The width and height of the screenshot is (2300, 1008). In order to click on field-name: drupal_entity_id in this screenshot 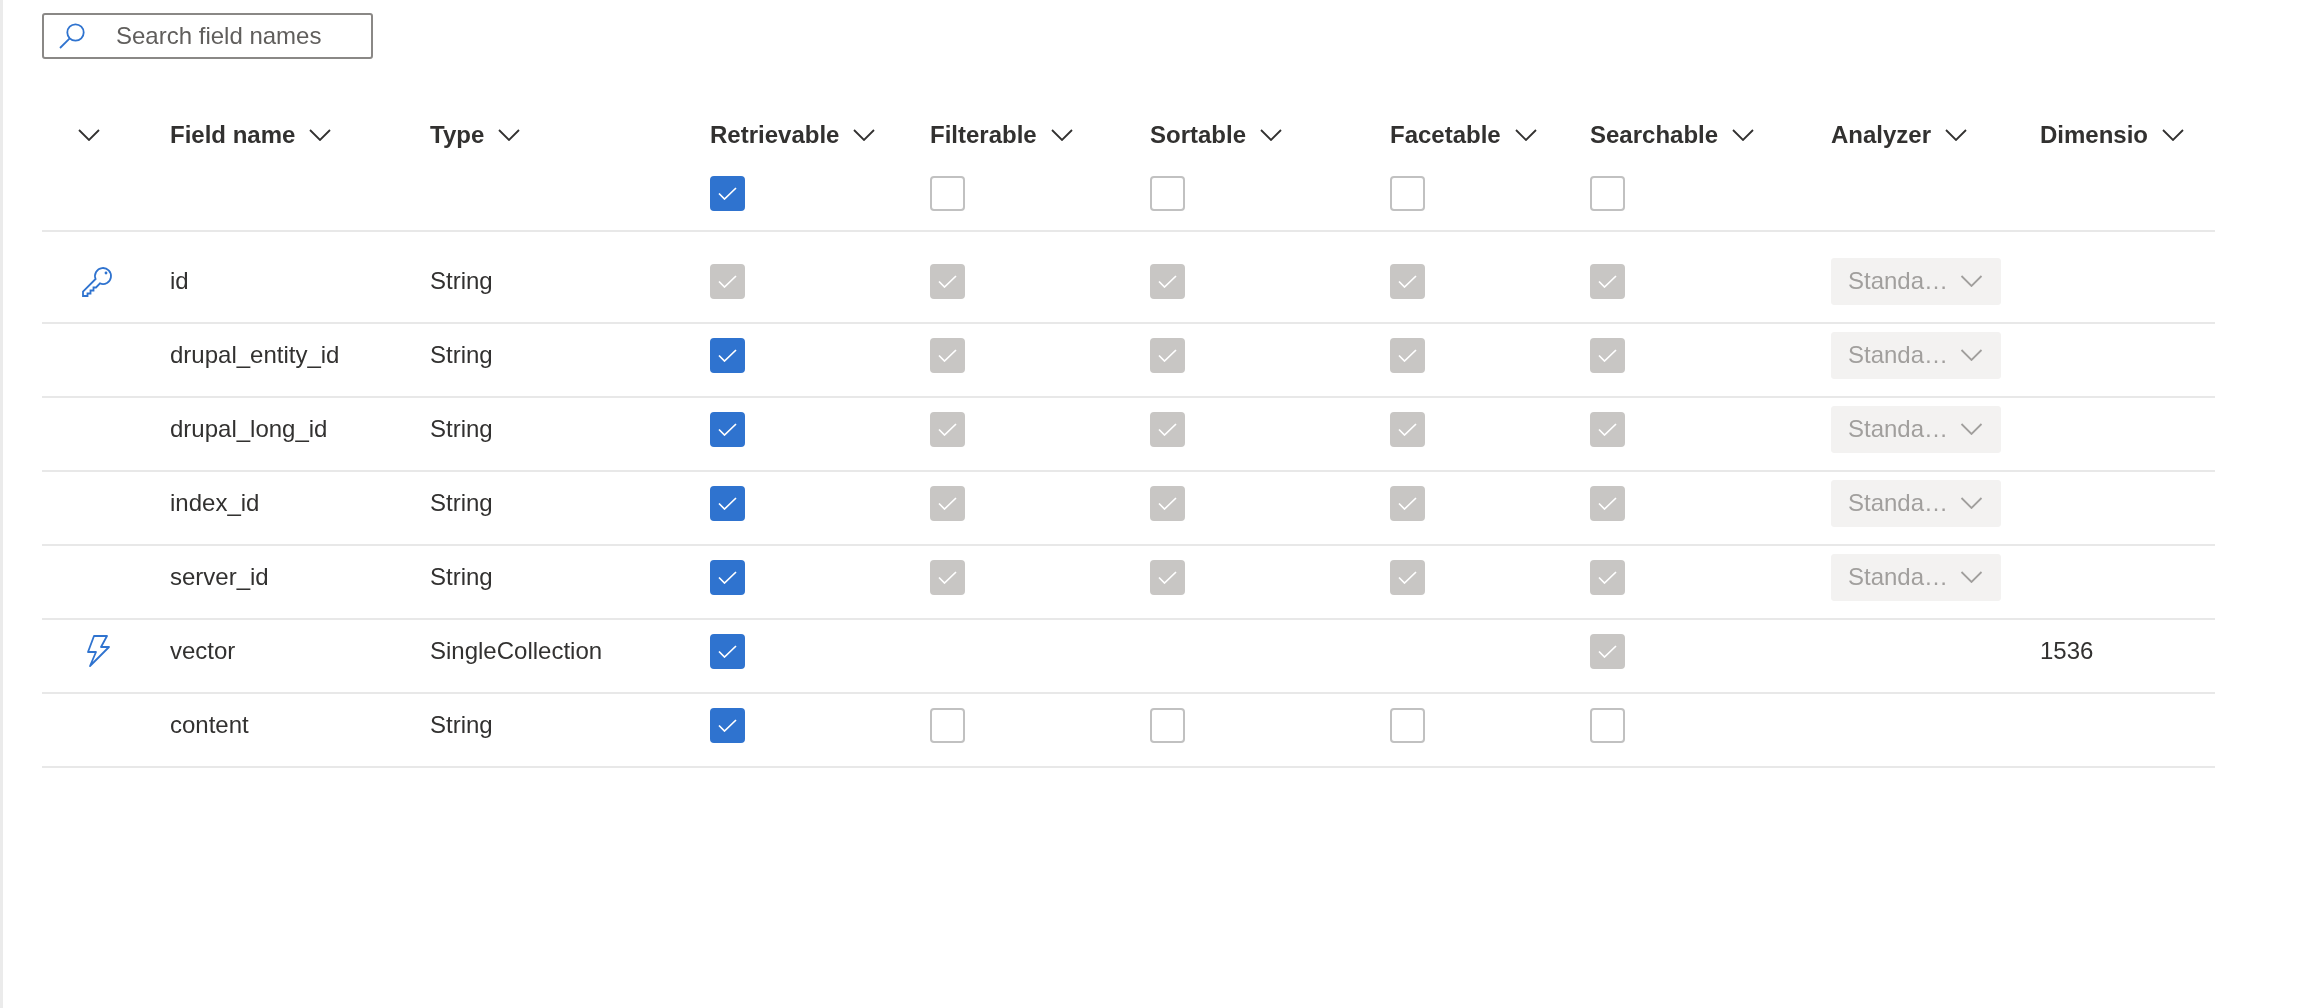, I will do `click(255, 355)`.